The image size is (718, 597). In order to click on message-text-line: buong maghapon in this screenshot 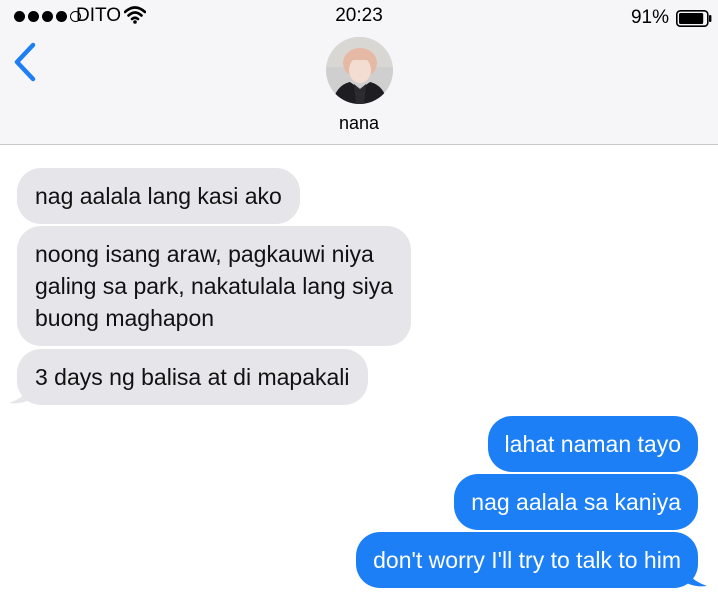, I will do `click(125, 318)`.